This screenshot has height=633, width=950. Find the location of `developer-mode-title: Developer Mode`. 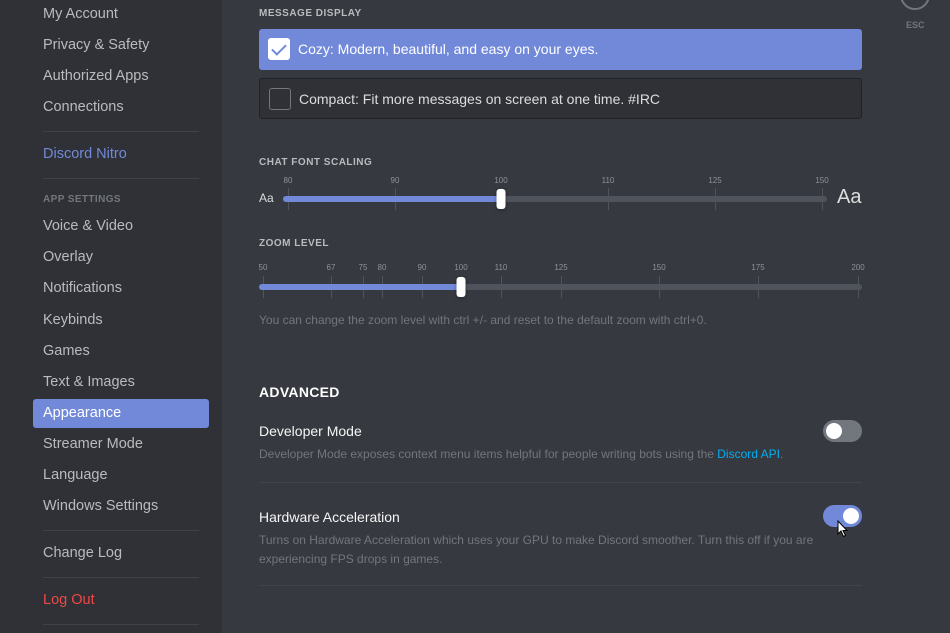

developer-mode-title: Developer Mode is located at coordinates (310, 431).